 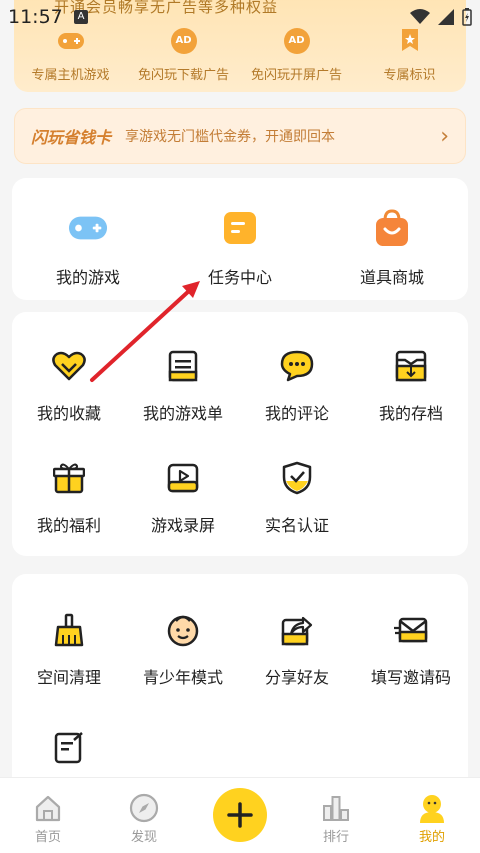 I want to click on shopping-bag-icon, so click(x=392, y=228).